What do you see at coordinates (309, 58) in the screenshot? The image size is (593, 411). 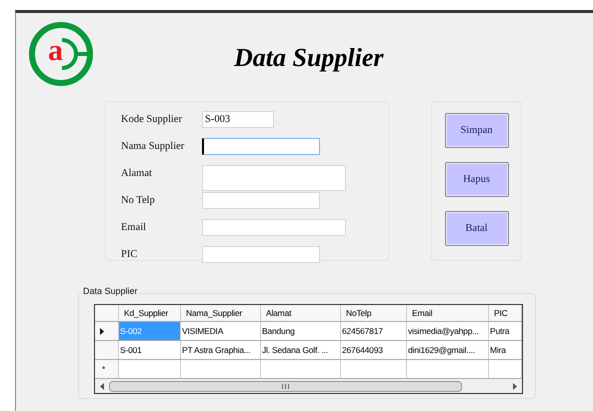 I see `page-title: Data Supplier` at bounding box center [309, 58].